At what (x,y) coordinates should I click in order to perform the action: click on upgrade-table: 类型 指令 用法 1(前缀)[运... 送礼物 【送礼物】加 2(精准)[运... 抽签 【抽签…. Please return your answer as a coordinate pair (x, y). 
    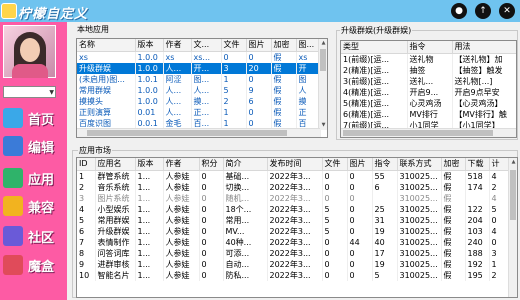
    Looking at the image, I should click on (428, 89).